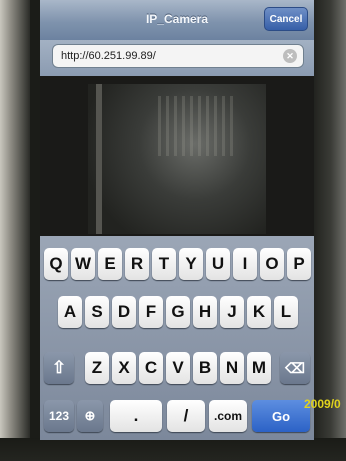 This screenshot has height=461, width=346. What do you see at coordinates (164, 264) in the screenshot?
I see `key-t: T` at bounding box center [164, 264].